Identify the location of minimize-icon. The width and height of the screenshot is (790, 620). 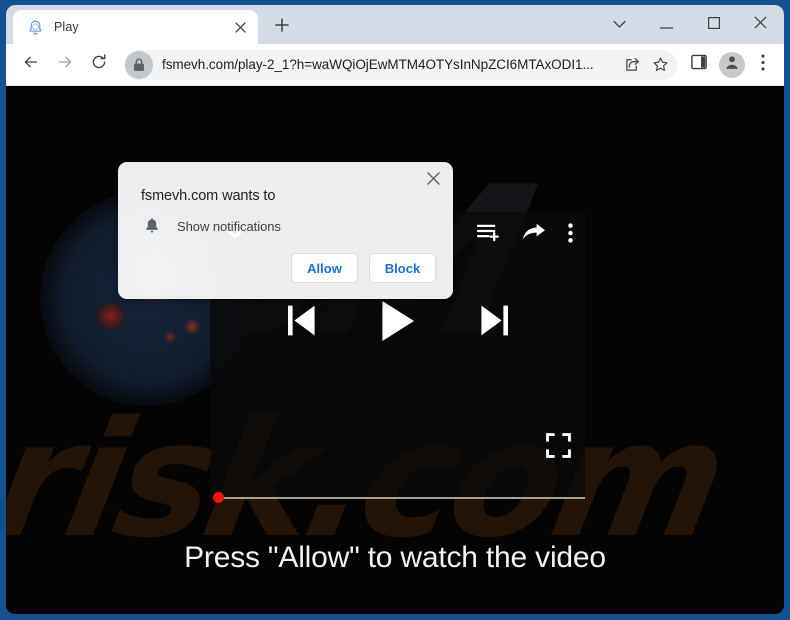
(666, 25).